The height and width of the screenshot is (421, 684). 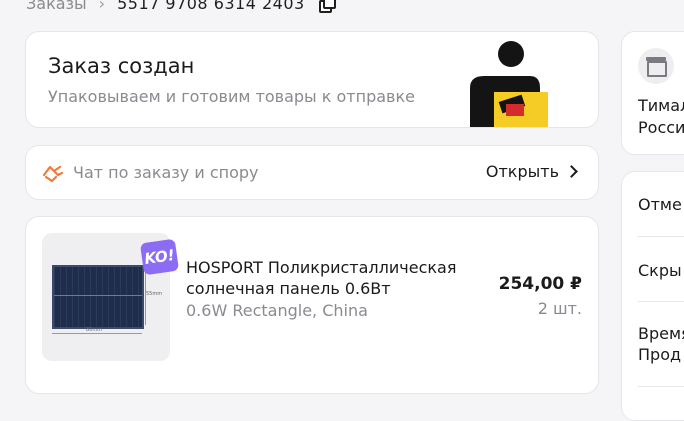 I want to click on packing-illustration-icon, so click(x=509, y=84).